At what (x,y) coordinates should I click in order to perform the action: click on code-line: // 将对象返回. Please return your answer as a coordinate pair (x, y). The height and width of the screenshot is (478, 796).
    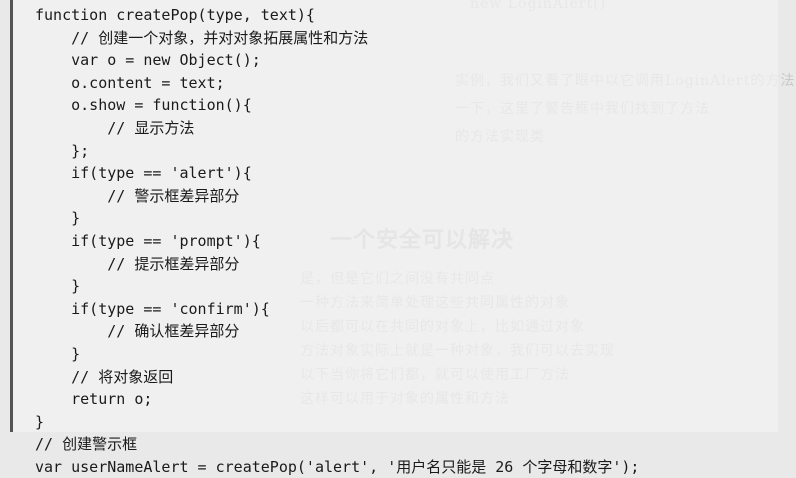
    Looking at the image, I should click on (104, 376).